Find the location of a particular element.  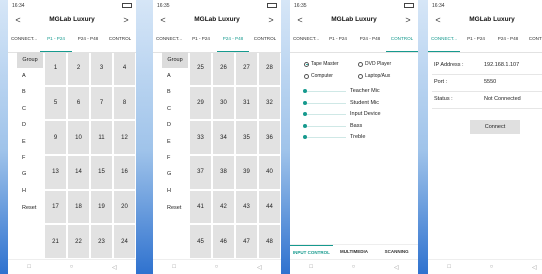

position-cell: 19 is located at coordinates (101, 207).